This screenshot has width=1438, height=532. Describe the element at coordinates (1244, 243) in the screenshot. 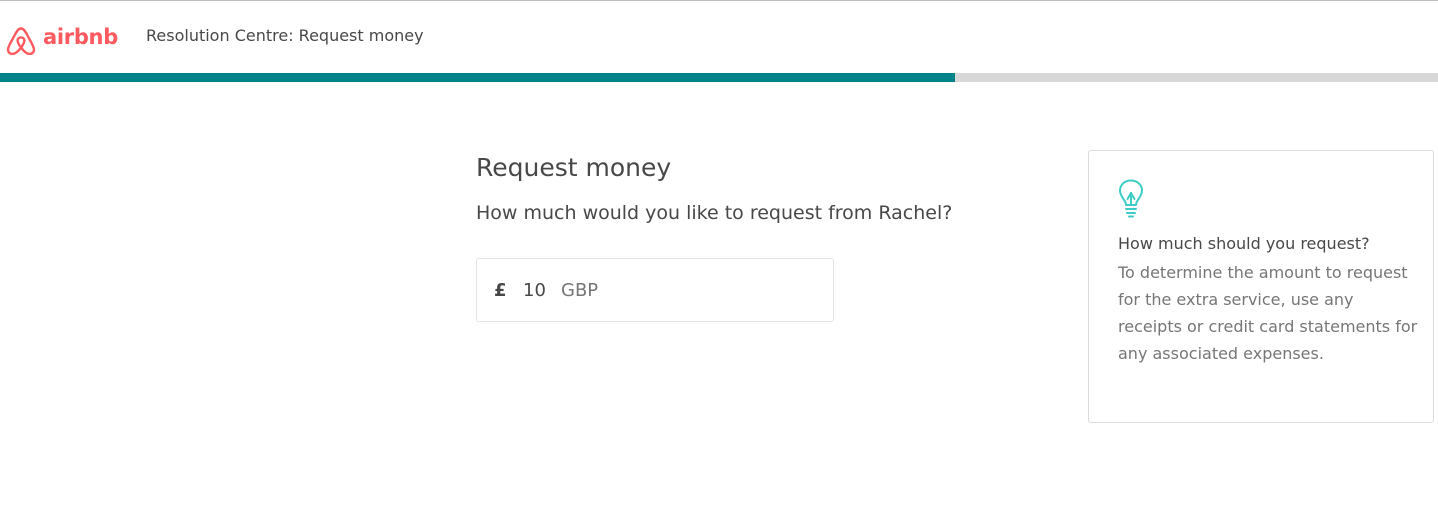

I see `tip-heading: How much should you request?` at that location.